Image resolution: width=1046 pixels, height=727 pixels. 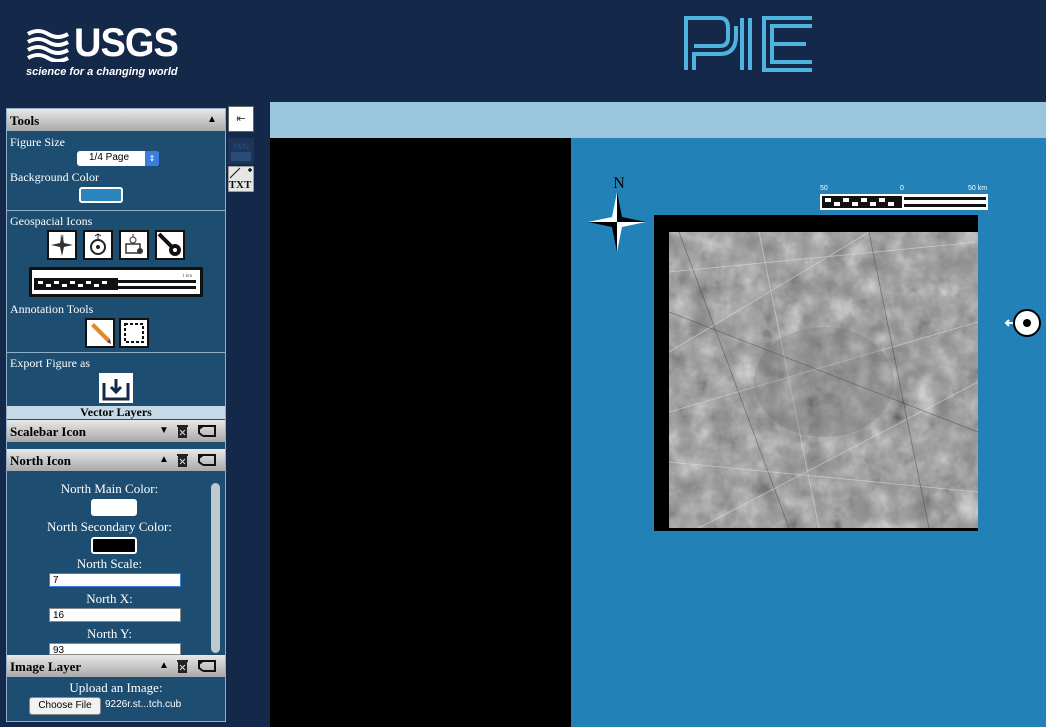 I want to click on annotation-tools-label: Annotation Tools, so click(x=52, y=309).